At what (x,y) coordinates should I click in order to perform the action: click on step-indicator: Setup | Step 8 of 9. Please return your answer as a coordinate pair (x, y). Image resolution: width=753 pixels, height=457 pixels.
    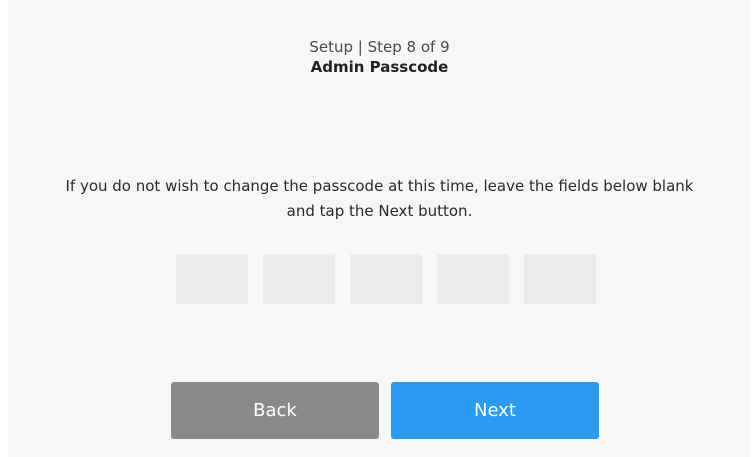
    Looking at the image, I should click on (379, 47).